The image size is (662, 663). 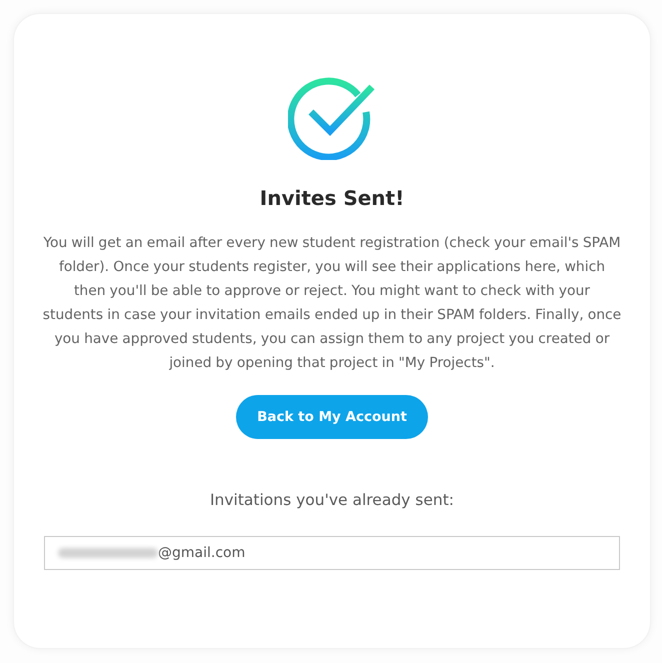 I want to click on email-field: @gmail.com, so click(x=332, y=553).